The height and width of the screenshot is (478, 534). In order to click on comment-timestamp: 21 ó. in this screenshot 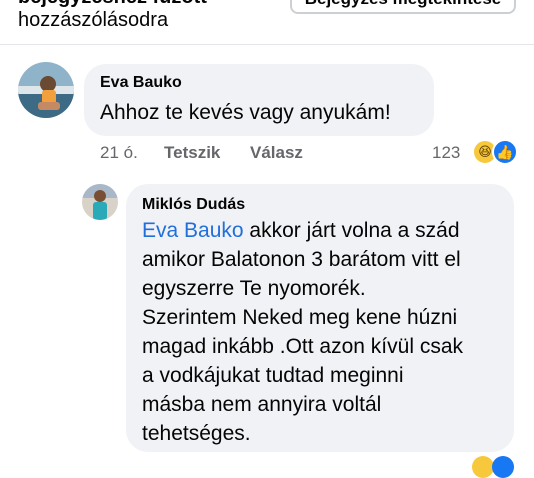, I will do `click(119, 153)`.